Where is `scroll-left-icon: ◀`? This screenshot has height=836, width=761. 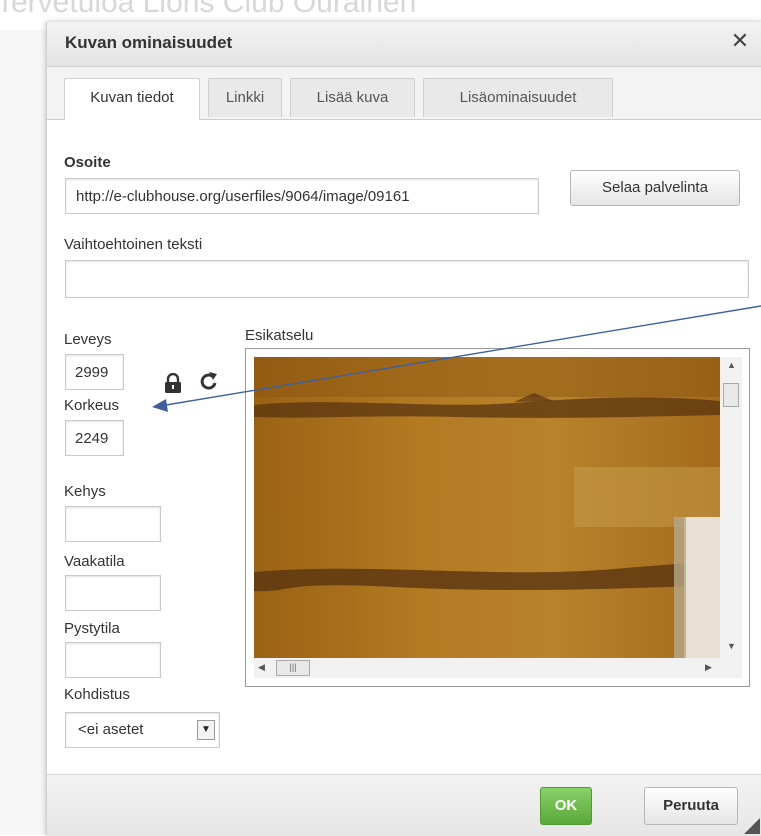
scroll-left-icon: ◀ is located at coordinates (261, 667).